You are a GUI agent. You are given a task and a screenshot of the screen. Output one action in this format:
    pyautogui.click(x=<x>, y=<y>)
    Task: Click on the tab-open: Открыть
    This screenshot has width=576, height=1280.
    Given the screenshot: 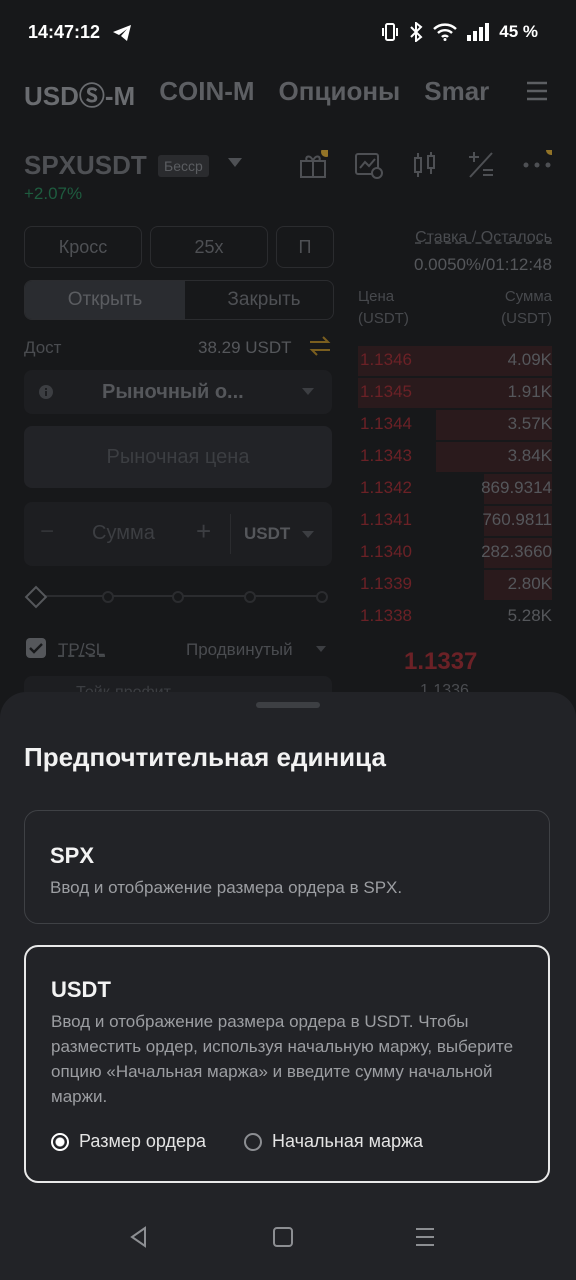 What is the action you would take?
    pyautogui.click(x=105, y=300)
    